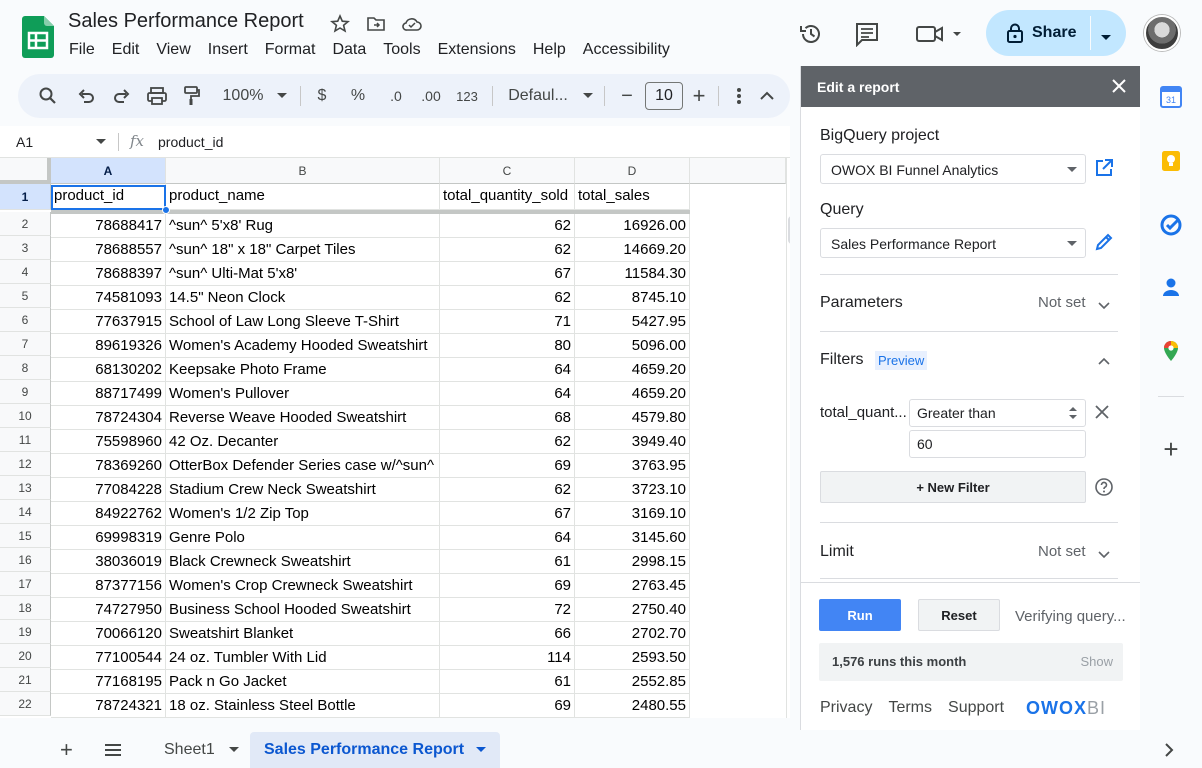 The image size is (1202, 768). Describe the element at coordinates (108, 346) in the screenshot. I see `table-cell: 89619326` at that location.